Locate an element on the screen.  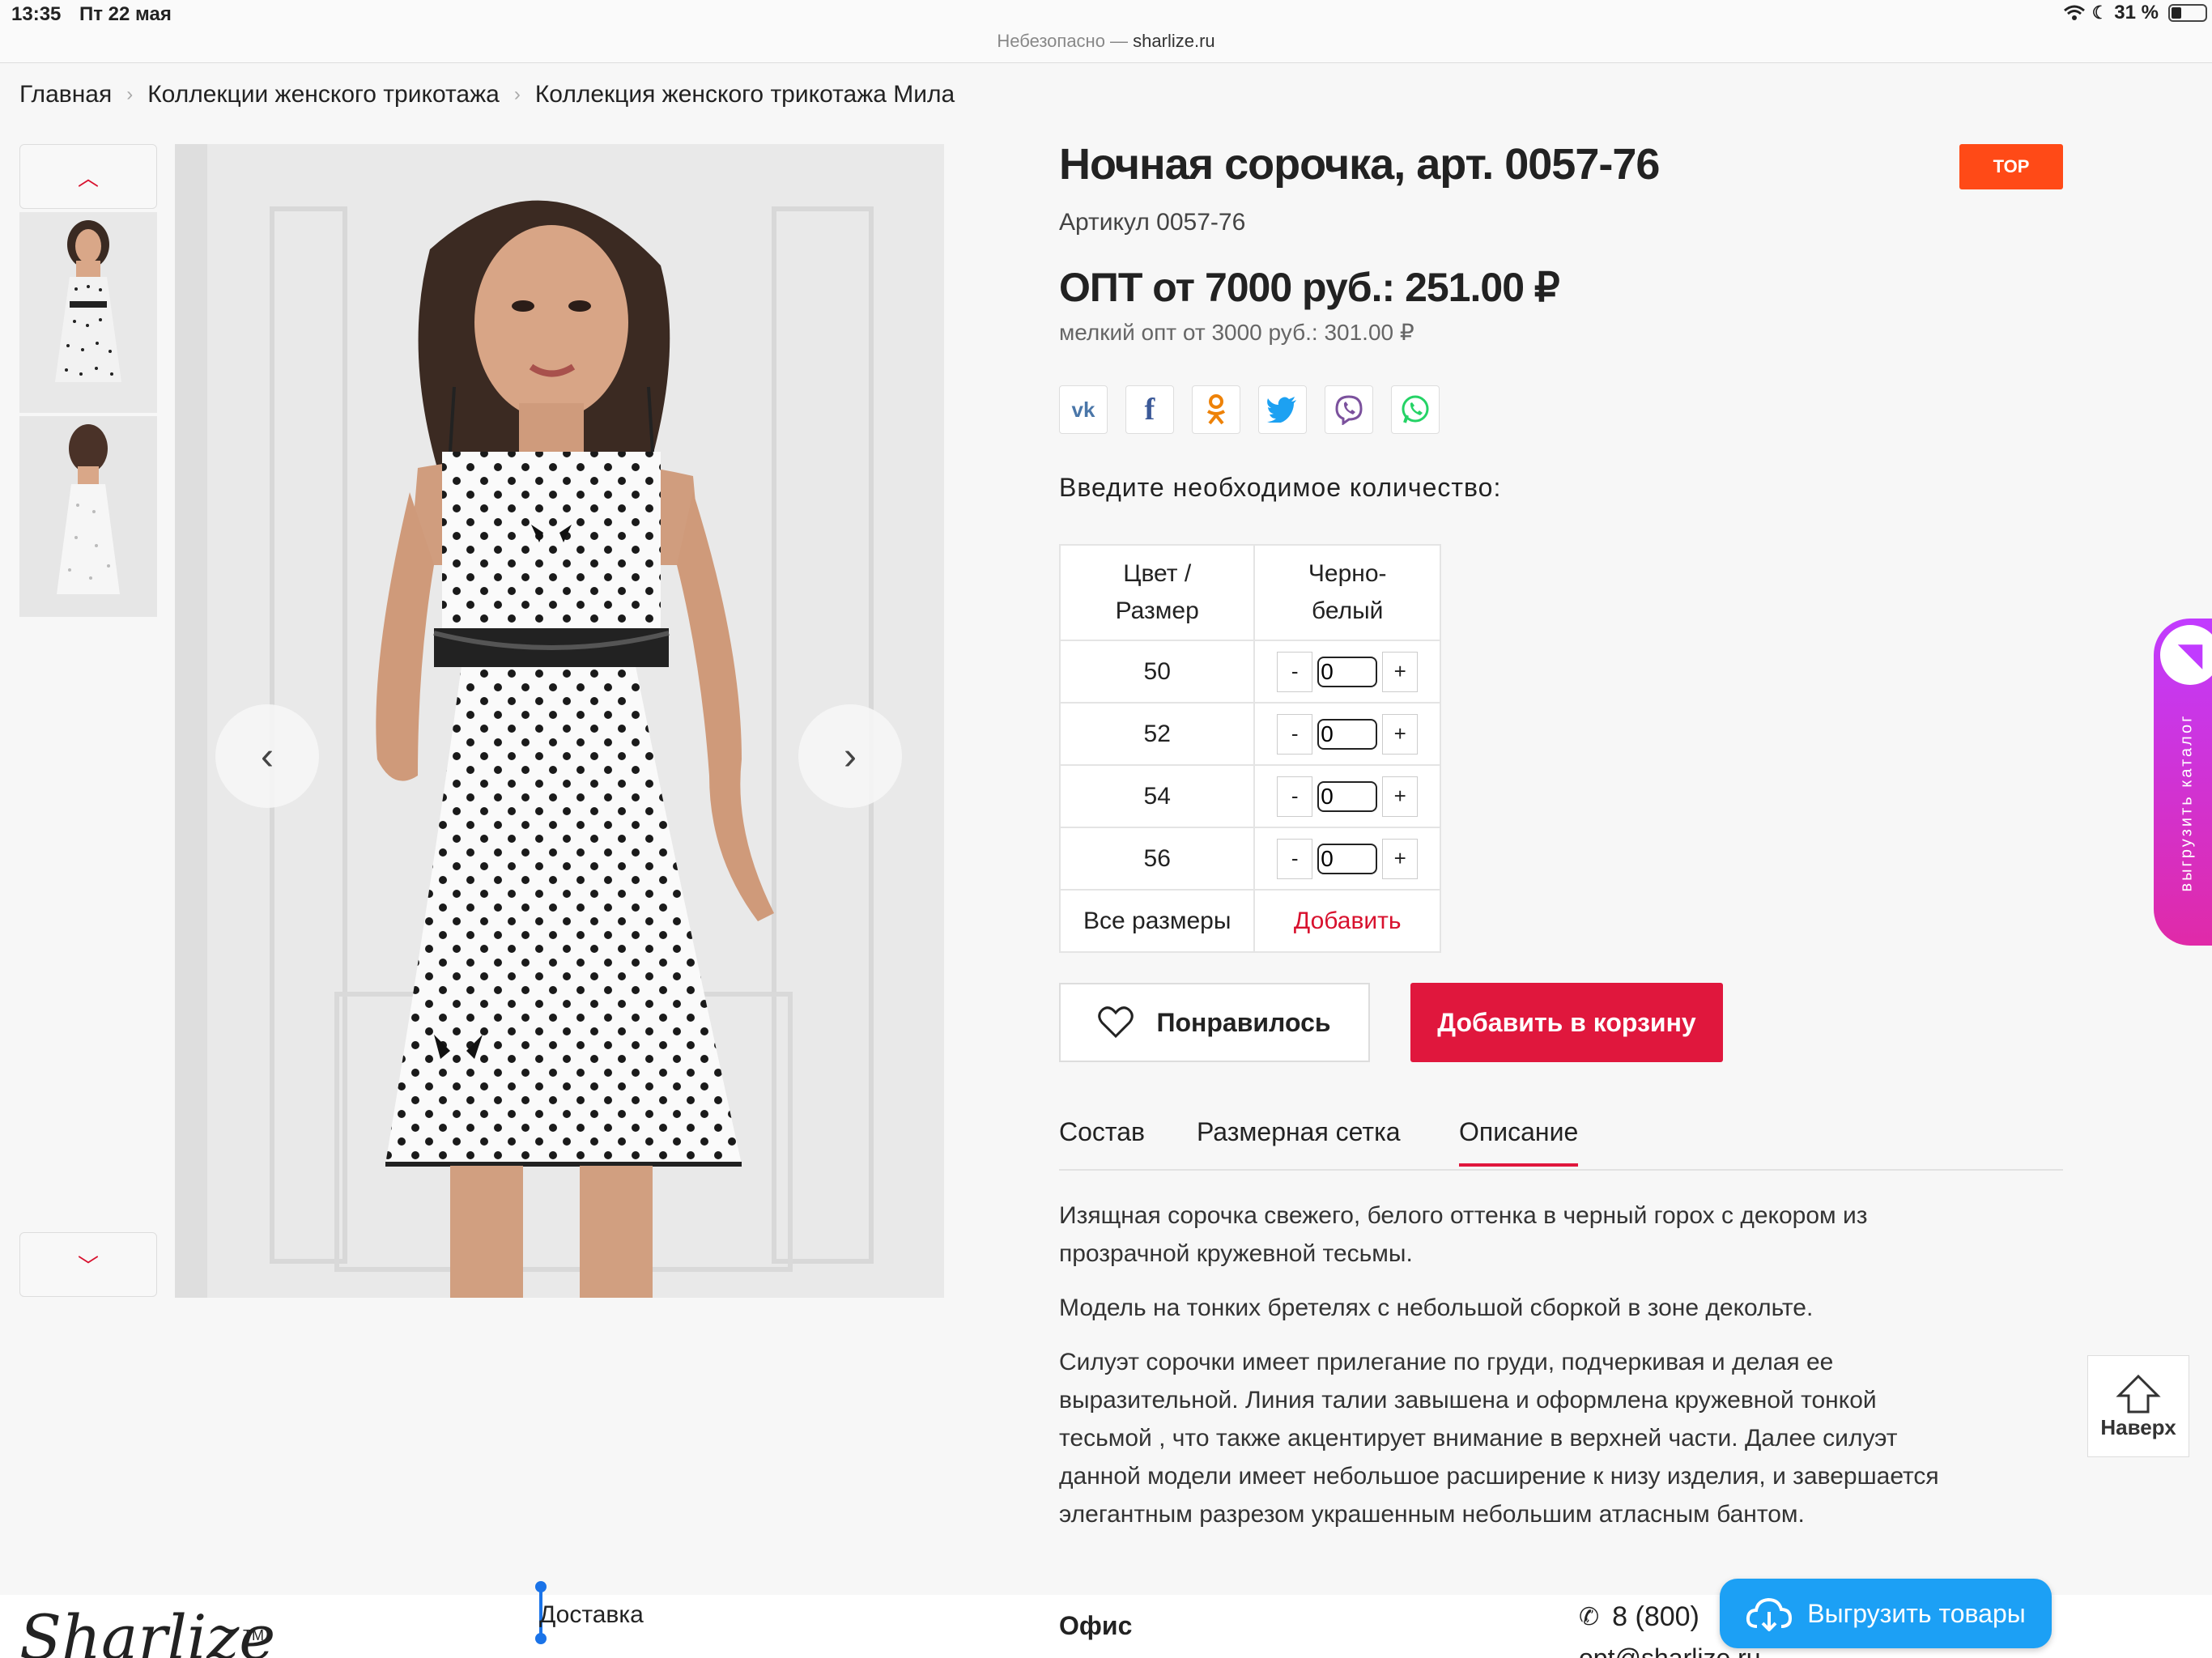
header-color-size: Цвет / Размер is located at coordinates (1157, 592).